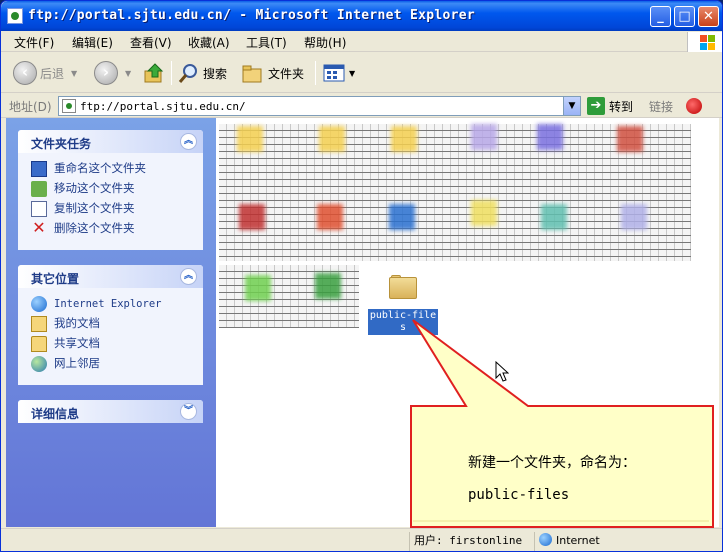 Image resolution: width=723 pixels, height=552 pixels. What do you see at coordinates (545, 539) in the screenshot?
I see `internet-zone-icon` at bounding box center [545, 539].